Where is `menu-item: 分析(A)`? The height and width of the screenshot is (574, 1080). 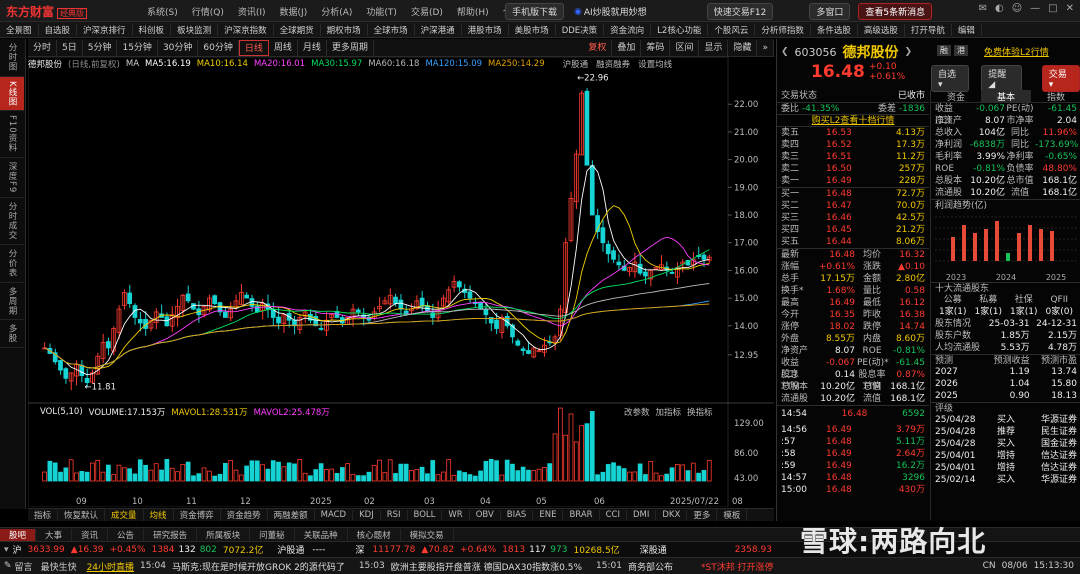
menu-item: 分析(A) is located at coordinates (336, 11).